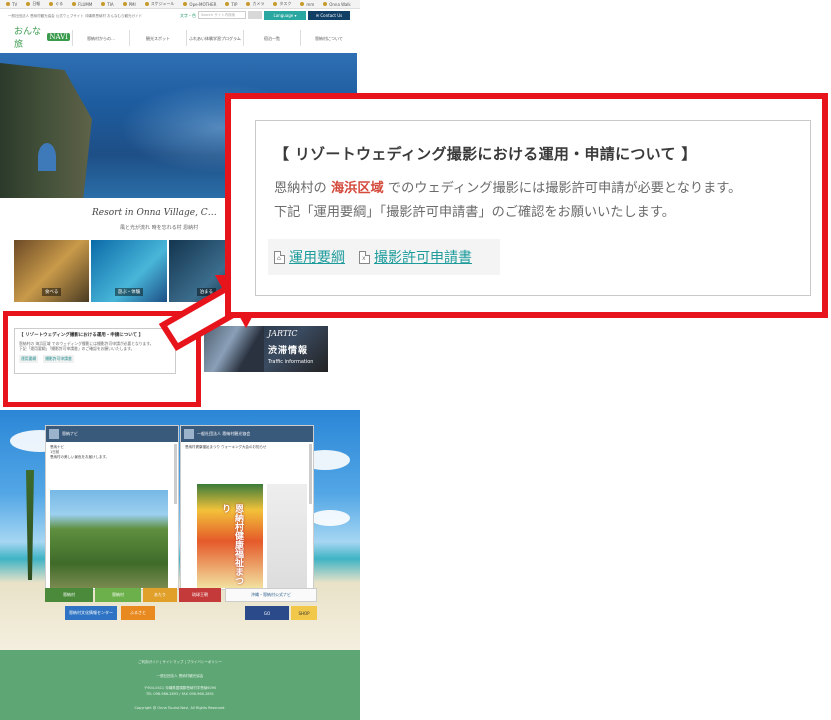 This screenshot has height=720, width=831. I want to click on partner-banner: GO, so click(267, 613).